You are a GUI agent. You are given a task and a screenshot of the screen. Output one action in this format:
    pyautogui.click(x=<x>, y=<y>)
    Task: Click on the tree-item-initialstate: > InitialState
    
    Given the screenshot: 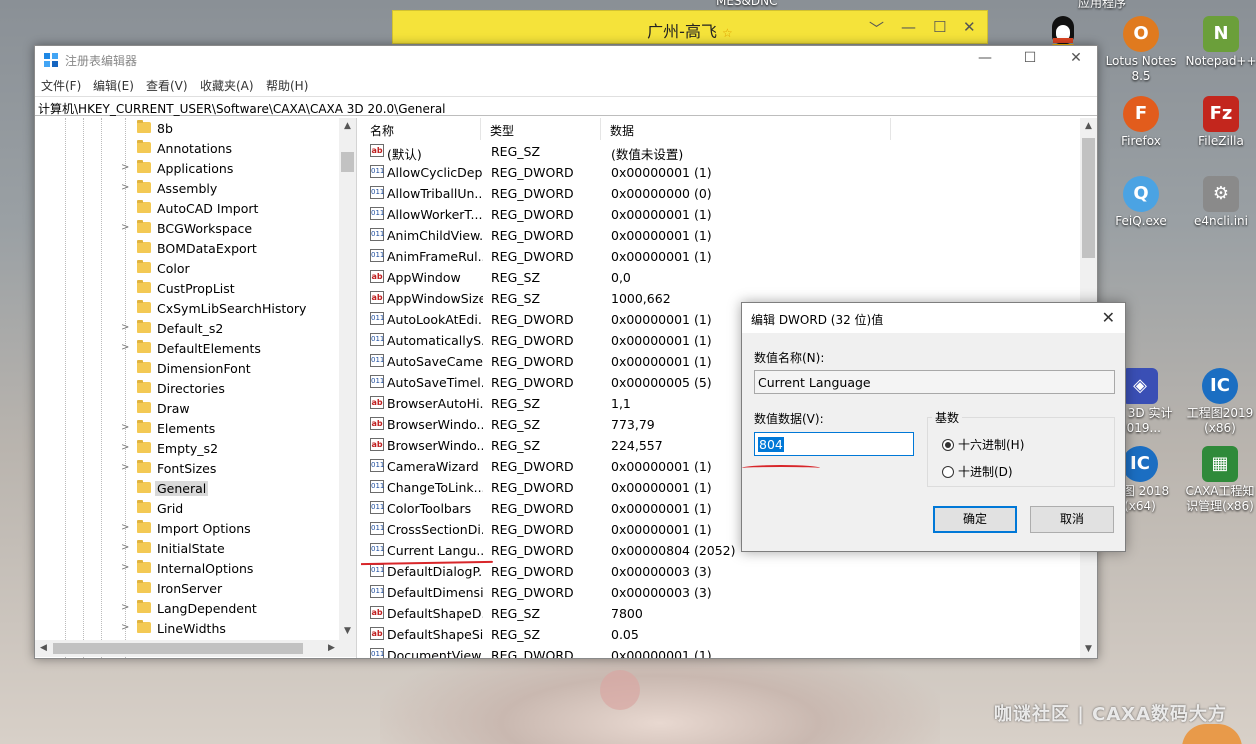 What is the action you would take?
    pyautogui.click(x=187, y=548)
    